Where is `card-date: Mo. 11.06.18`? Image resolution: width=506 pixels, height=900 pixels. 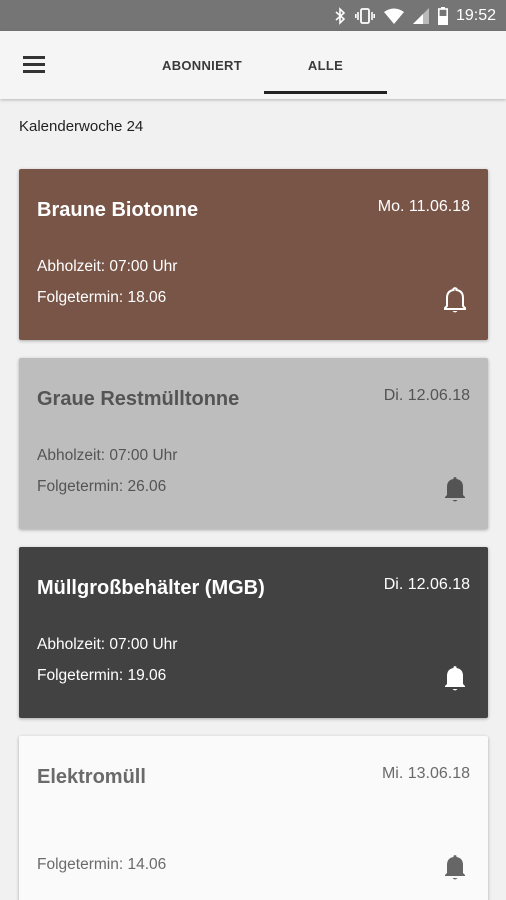 card-date: Mo. 11.06.18 is located at coordinates (423, 206).